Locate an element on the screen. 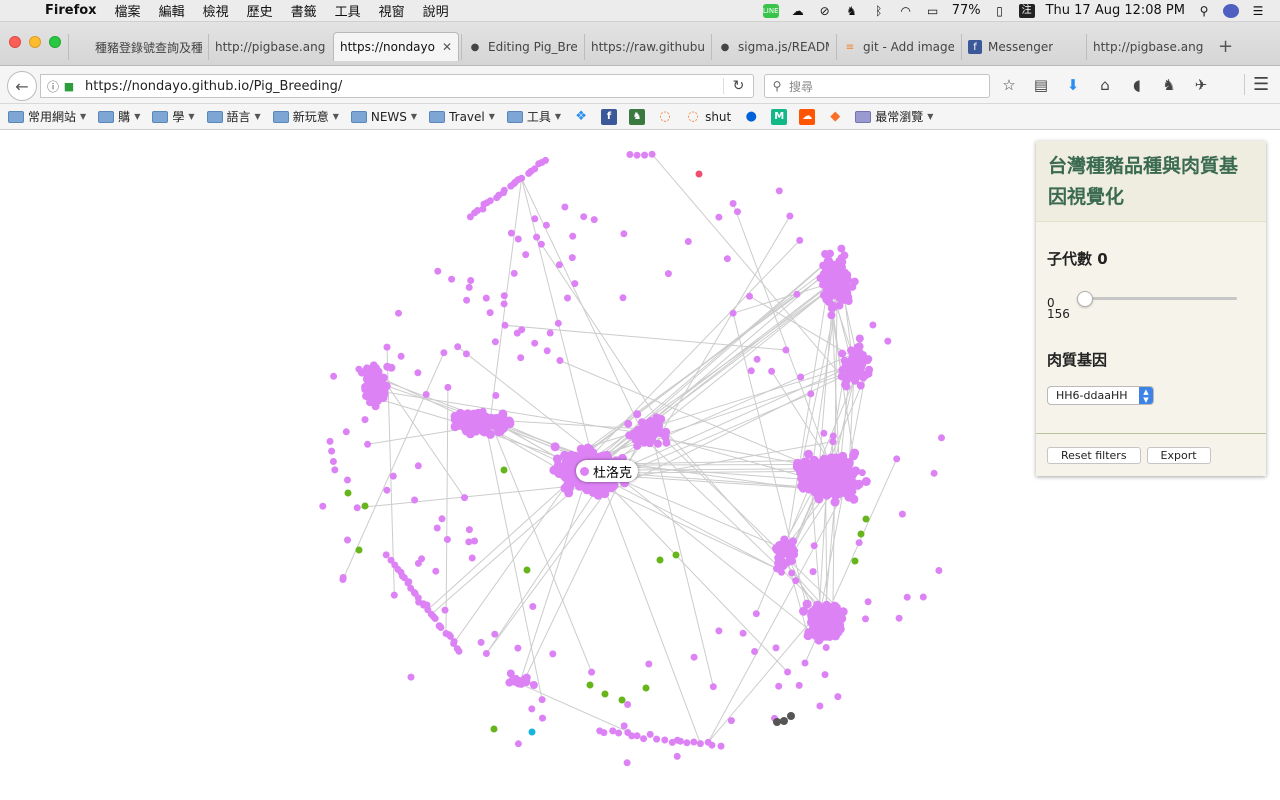 This screenshot has height=800, width=1280. tab-messenger: f Messenger is located at coordinates (1023, 47).